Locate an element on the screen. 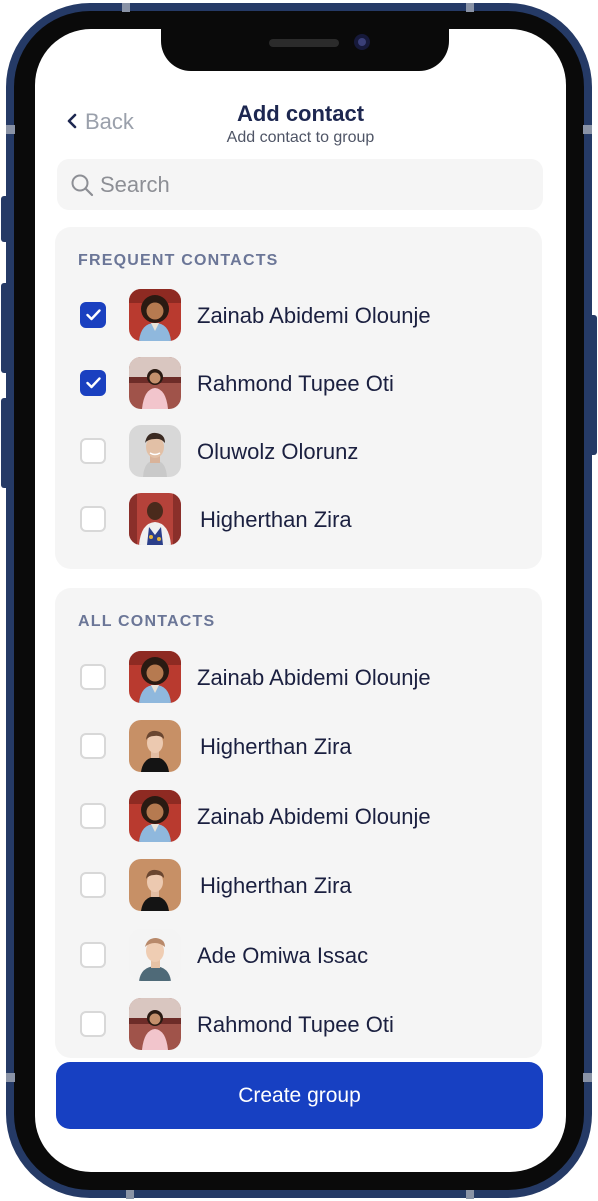 This screenshot has height=1201, width=598. frequent-contacts-heading: FREQUENT CONTACTS is located at coordinates (178, 260).